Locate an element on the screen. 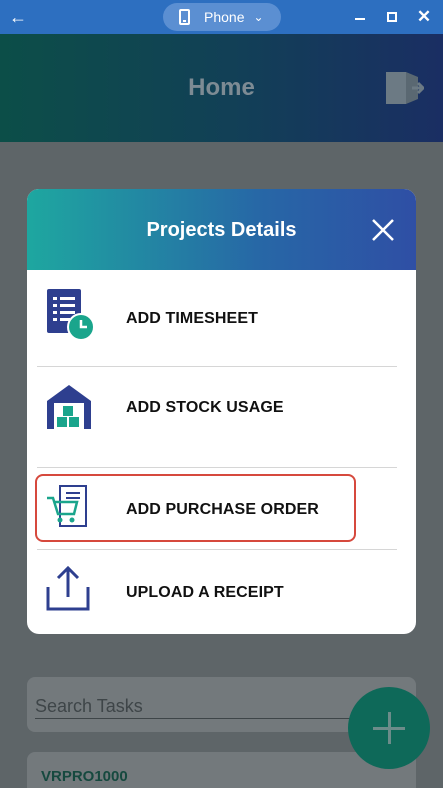 The width and height of the screenshot is (443, 788). device-selector: Phone ⌄ is located at coordinates (222, 17).